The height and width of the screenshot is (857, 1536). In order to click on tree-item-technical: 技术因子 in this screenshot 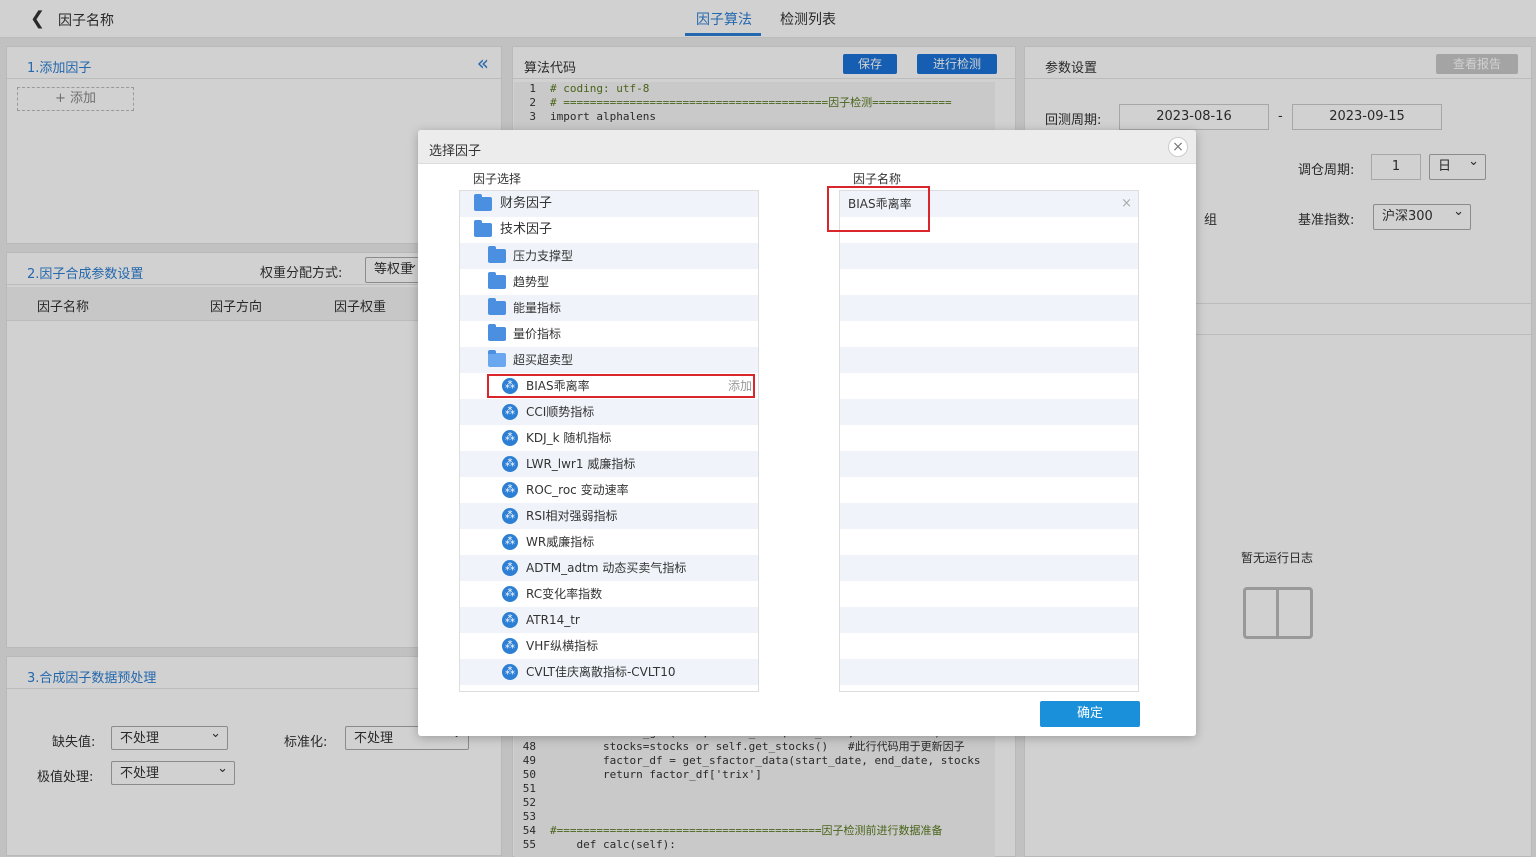, I will do `click(609, 230)`.